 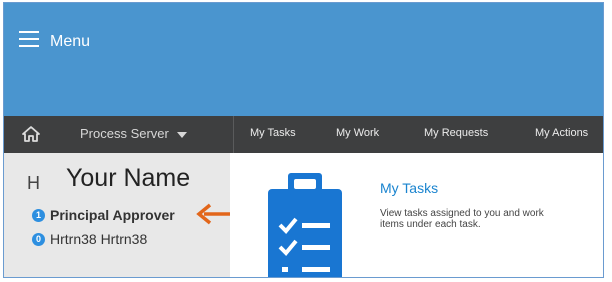 What do you see at coordinates (38, 239) in the screenshot?
I see `count-badge: 0` at bounding box center [38, 239].